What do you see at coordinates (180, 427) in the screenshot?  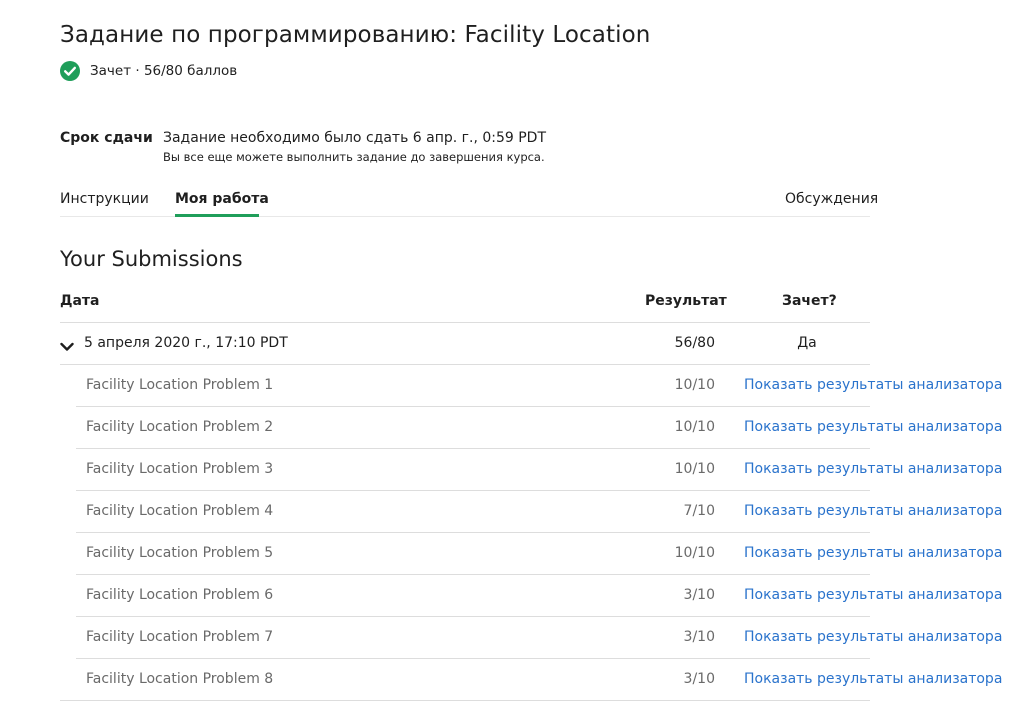 I see `part-name: Facility Location Problem 2` at bounding box center [180, 427].